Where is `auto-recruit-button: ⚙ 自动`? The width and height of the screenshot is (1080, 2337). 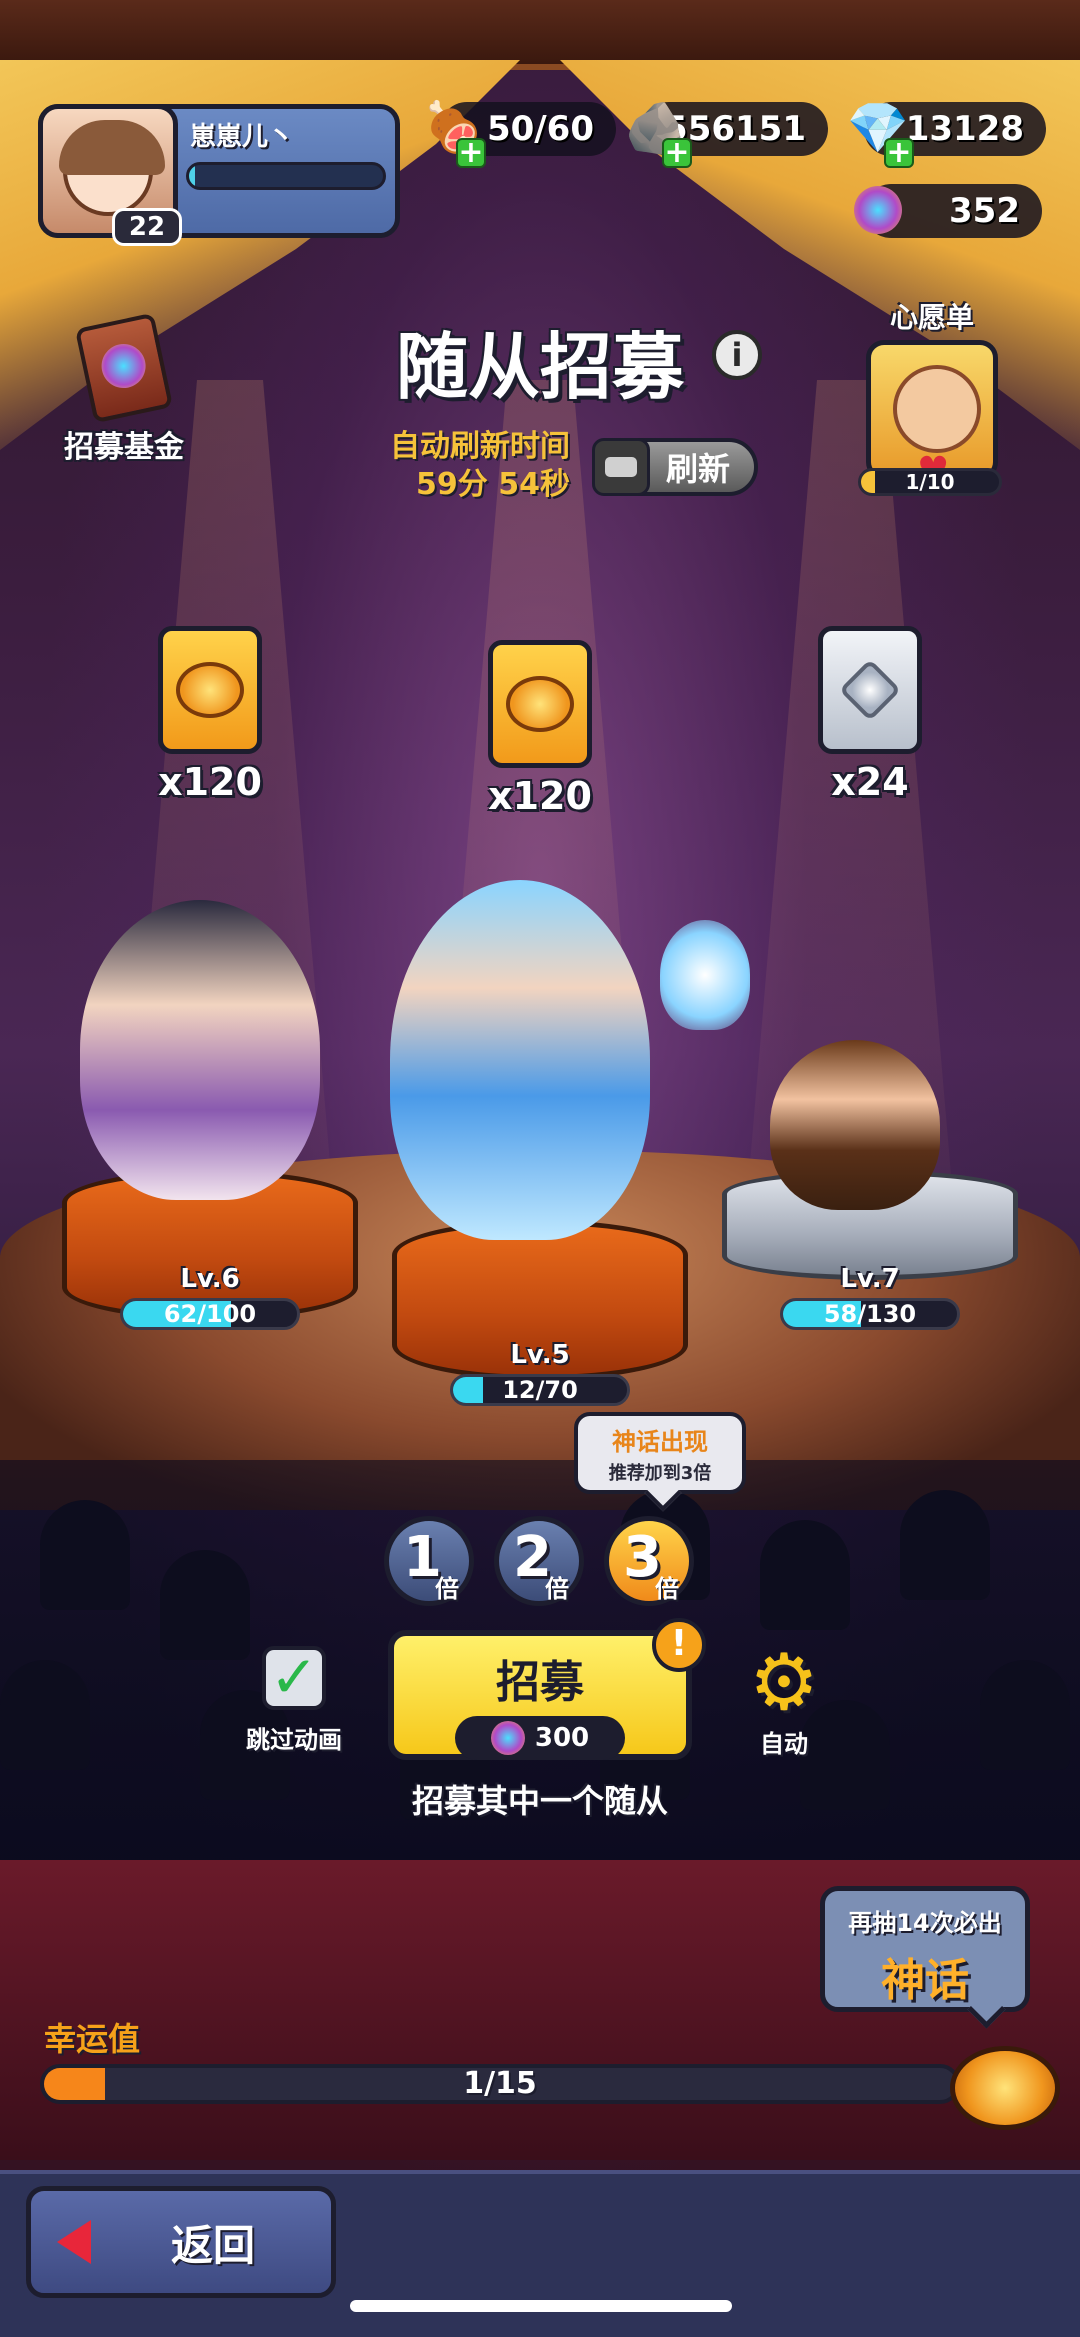
auto-recruit-button: ⚙ 自动 is located at coordinates (784, 1701).